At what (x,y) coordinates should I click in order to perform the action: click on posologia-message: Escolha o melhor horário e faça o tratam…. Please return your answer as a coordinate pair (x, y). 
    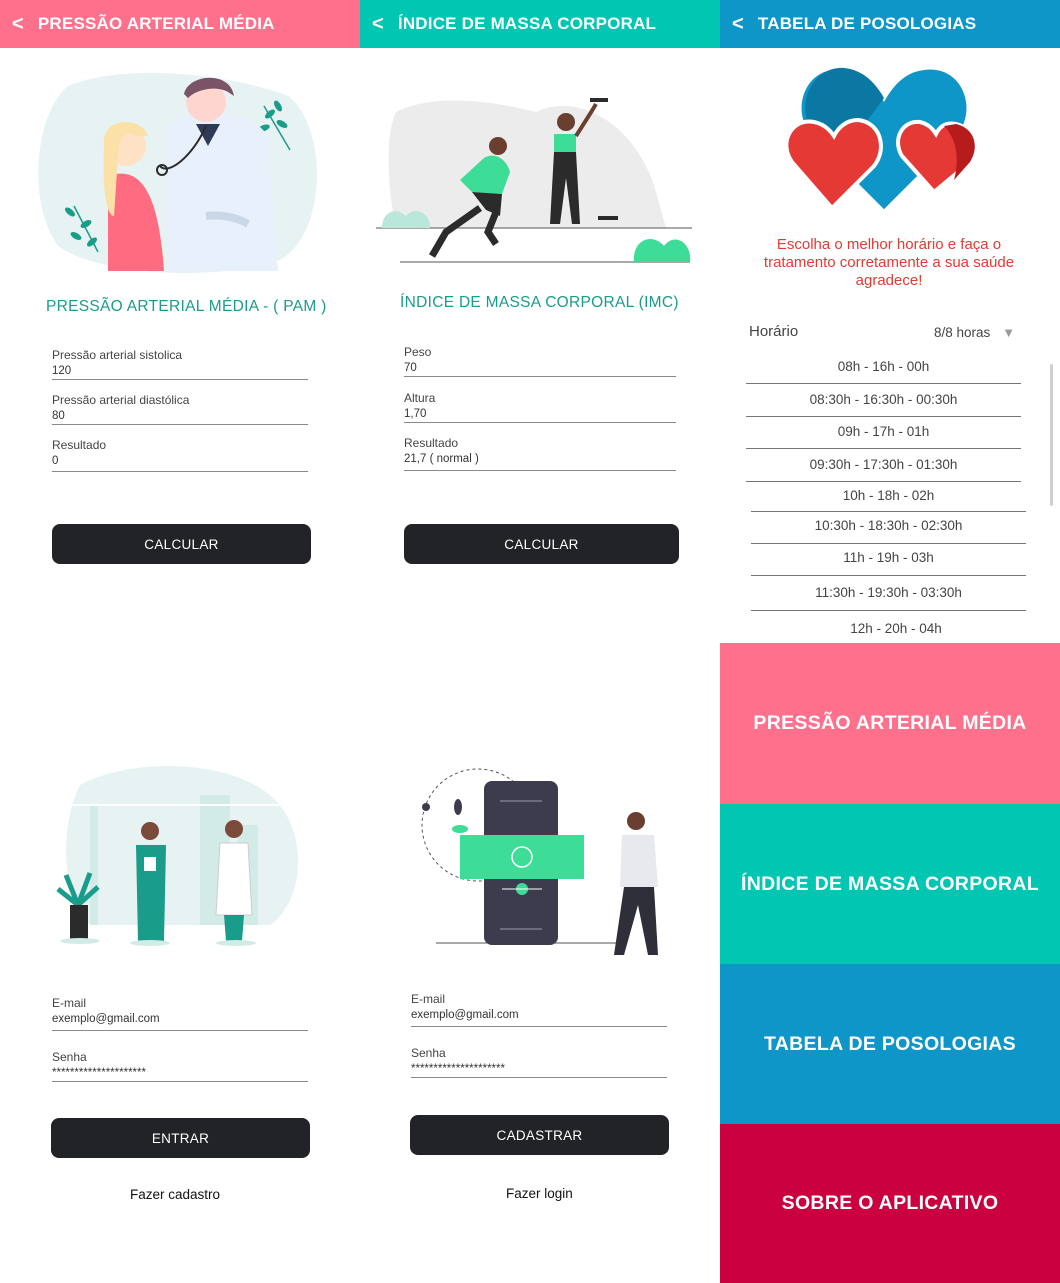
    Looking at the image, I should click on (889, 262).